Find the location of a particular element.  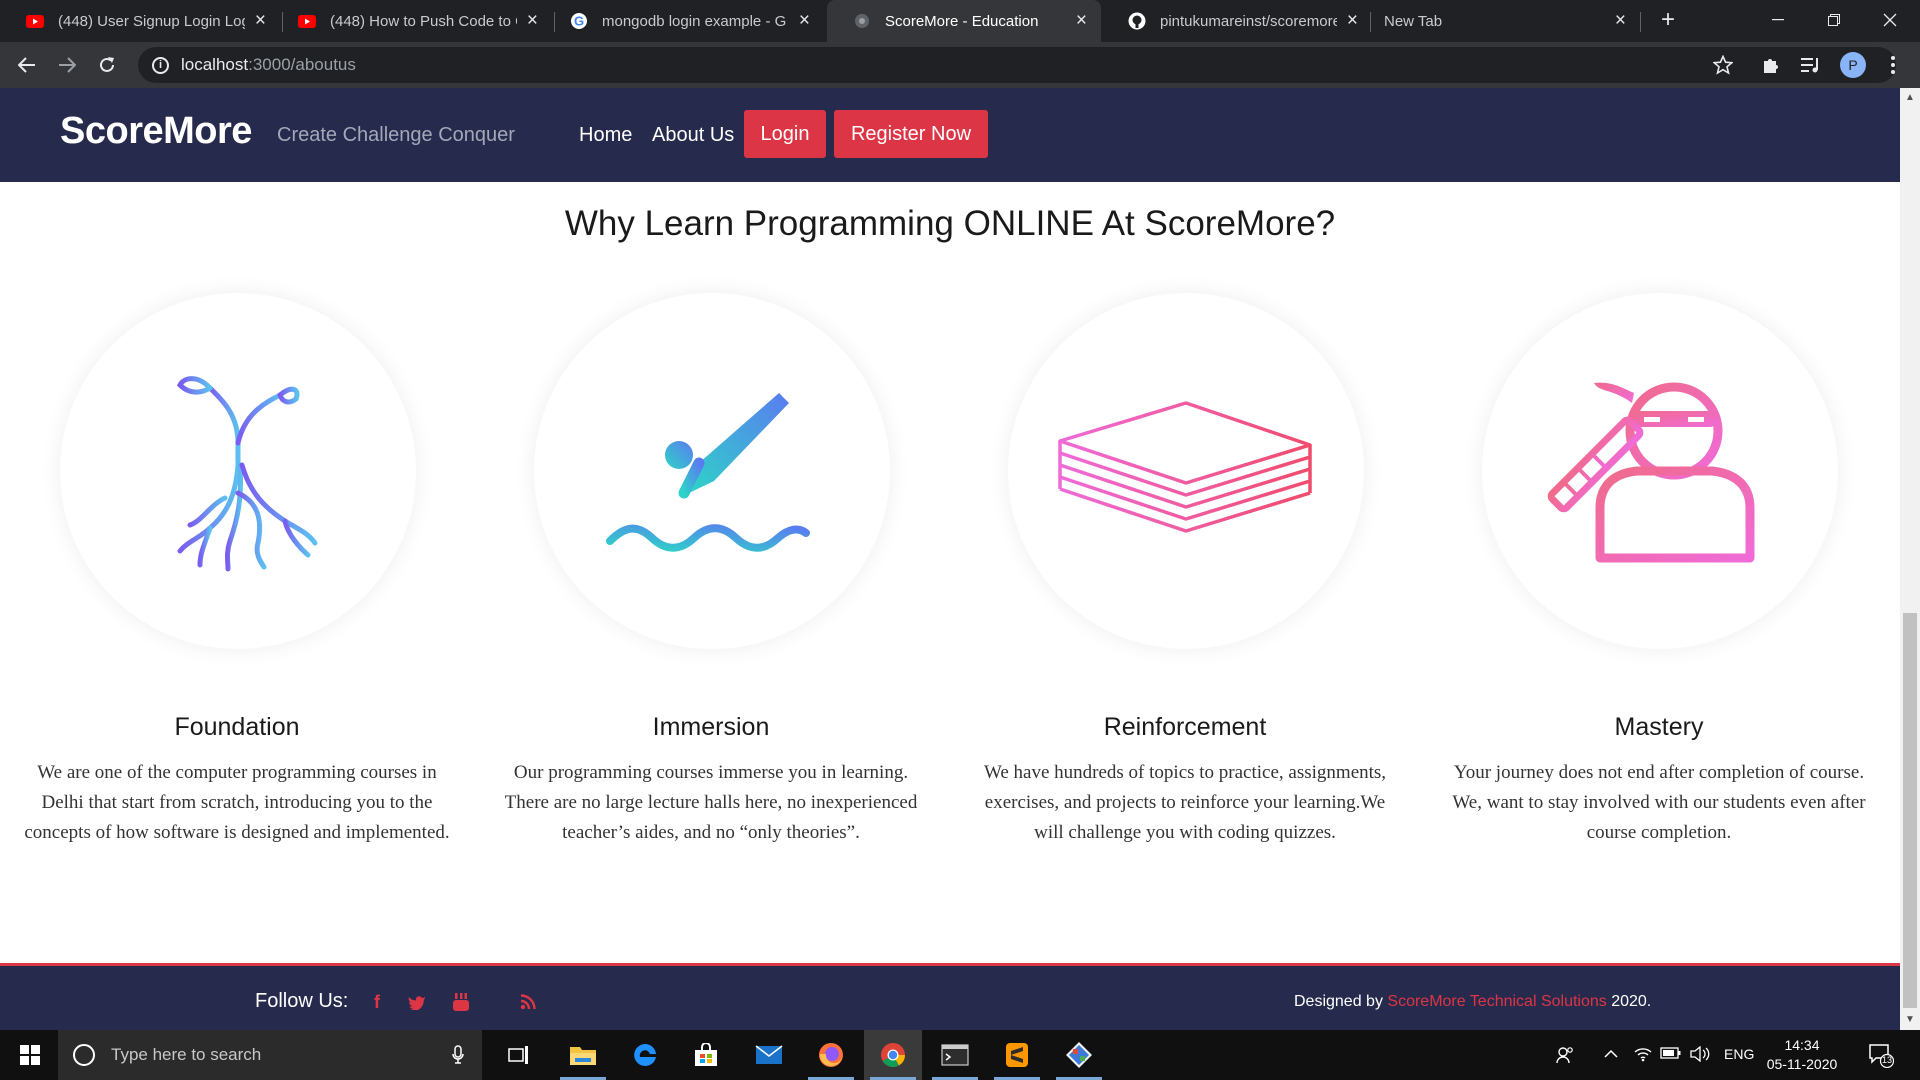

chrome-icon is located at coordinates (893, 1055).